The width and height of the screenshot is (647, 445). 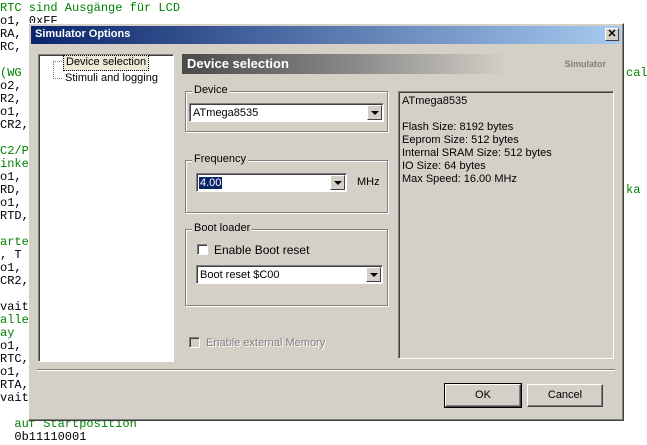 I want to click on enable-boot-reset-label: Enable Boot reset, so click(x=261, y=250).